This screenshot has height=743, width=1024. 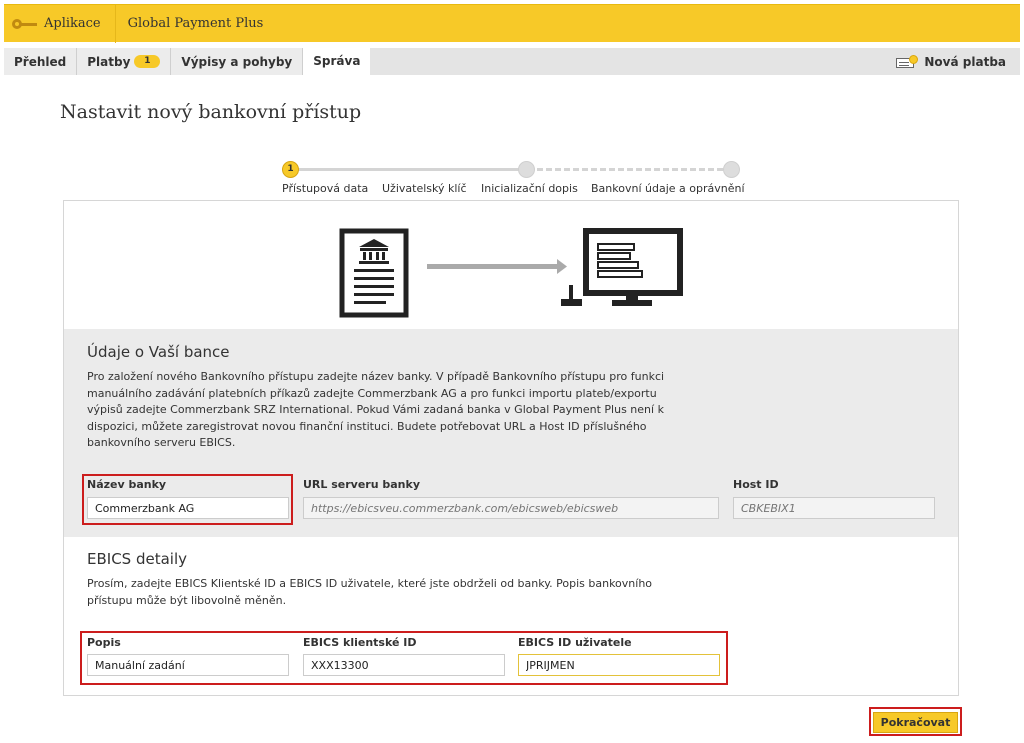 I want to click on stepper-remaining-line, so click(x=630, y=169).